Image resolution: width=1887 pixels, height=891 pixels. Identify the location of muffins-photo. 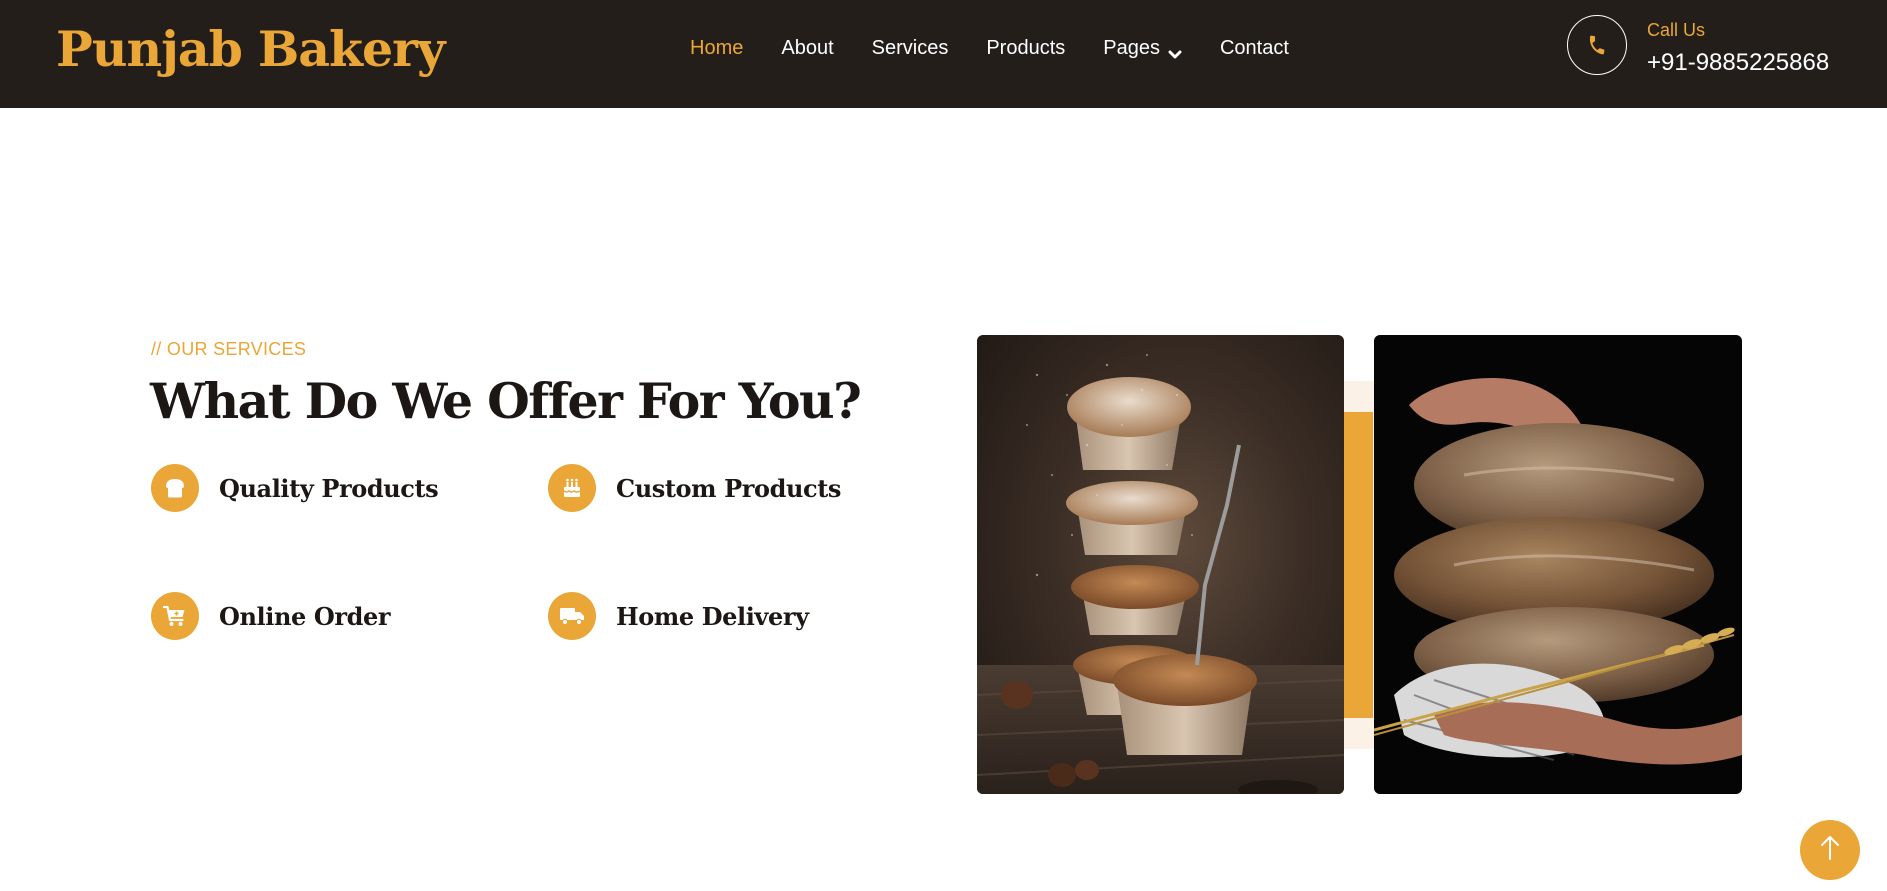
(1160, 564).